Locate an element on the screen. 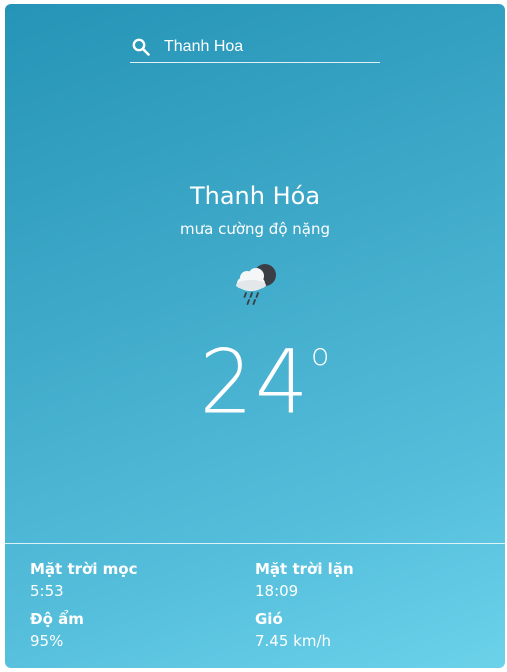 This screenshot has width=507, height=672. sunrise-stat: Mặt trời mọc 5:53 is located at coordinates (84, 580).